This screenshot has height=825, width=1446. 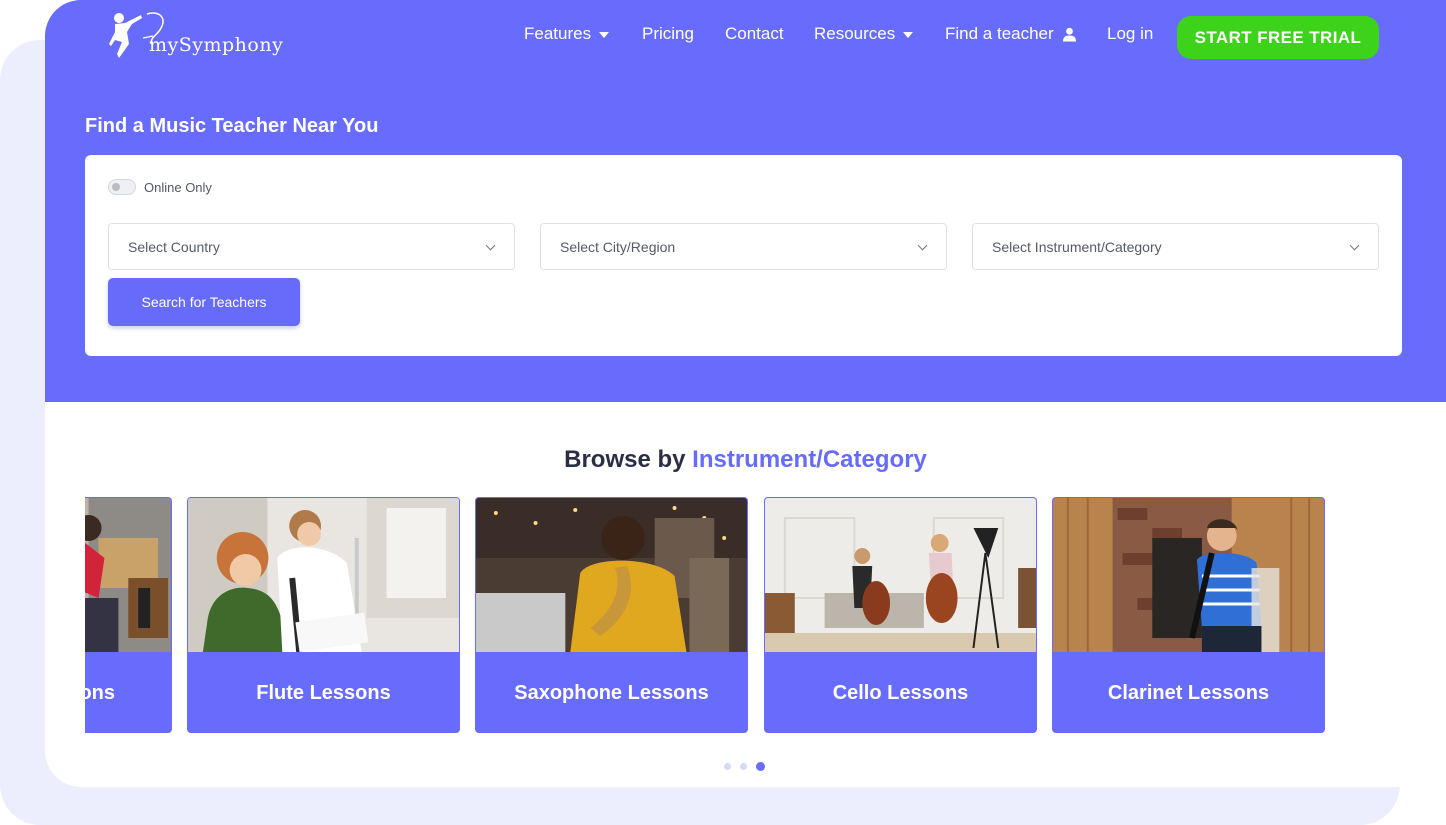 What do you see at coordinates (323, 692) in the screenshot?
I see `category-card-label: Flute Lessons` at bounding box center [323, 692].